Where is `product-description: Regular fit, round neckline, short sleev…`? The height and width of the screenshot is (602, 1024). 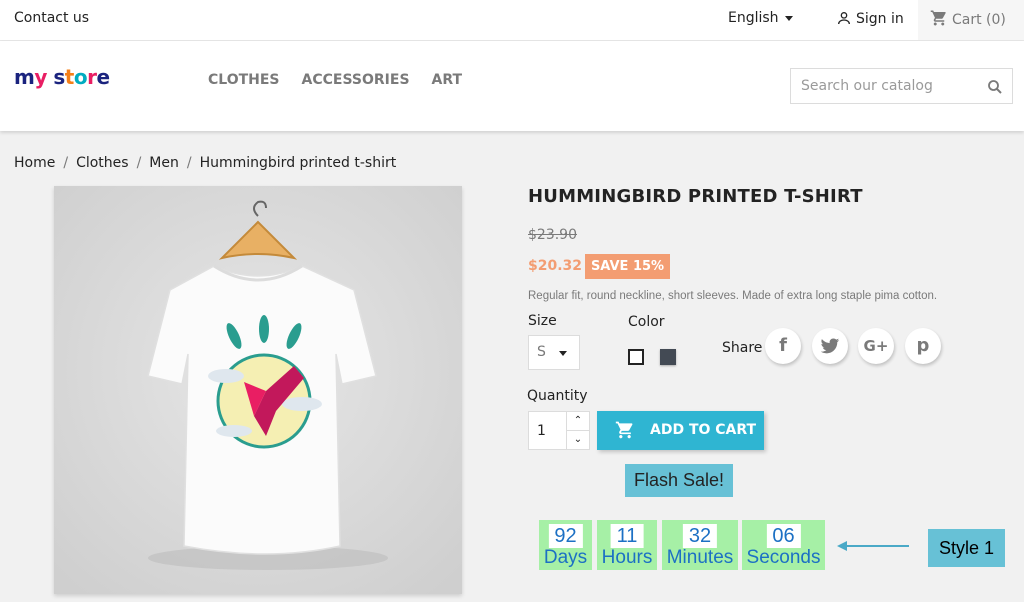
product-description: Regular fit, round neckline, short sleev… is located at coordinates (733, 296).